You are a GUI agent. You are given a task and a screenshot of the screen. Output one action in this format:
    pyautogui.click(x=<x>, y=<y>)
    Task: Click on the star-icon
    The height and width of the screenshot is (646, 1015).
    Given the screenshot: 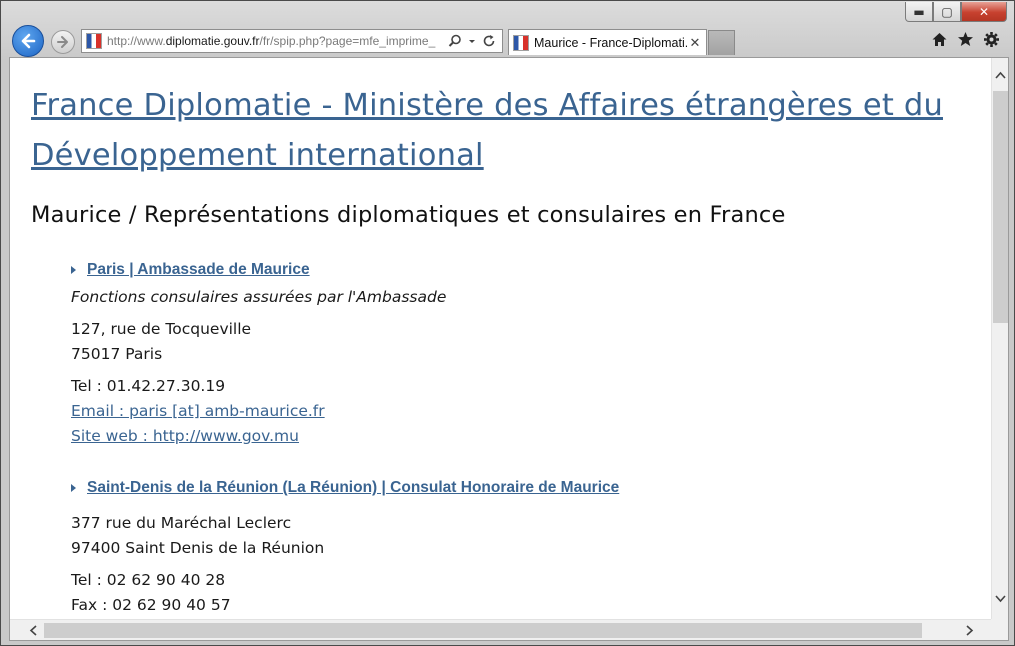 What is the action you would take?
    pyautogui.click(x=965, y=39)
    